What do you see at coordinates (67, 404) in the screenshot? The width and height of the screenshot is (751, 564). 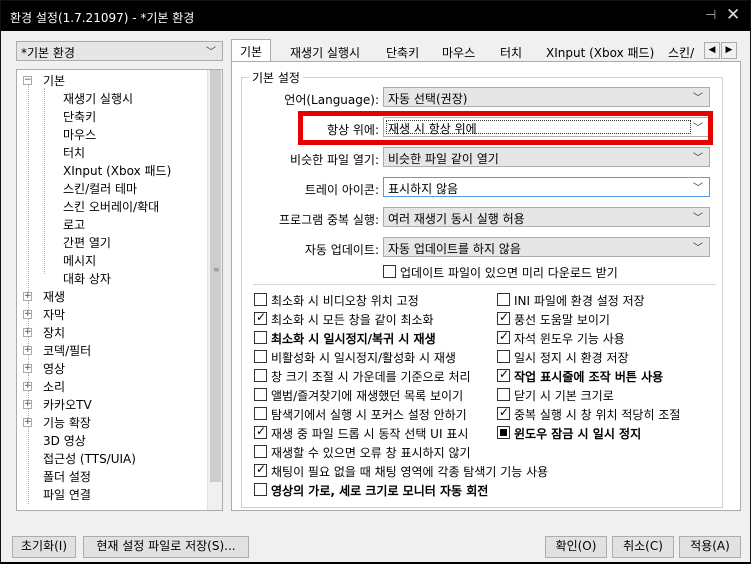 I see `tree-kakaotv: 카카오TV` at bounding box center [67, 404].